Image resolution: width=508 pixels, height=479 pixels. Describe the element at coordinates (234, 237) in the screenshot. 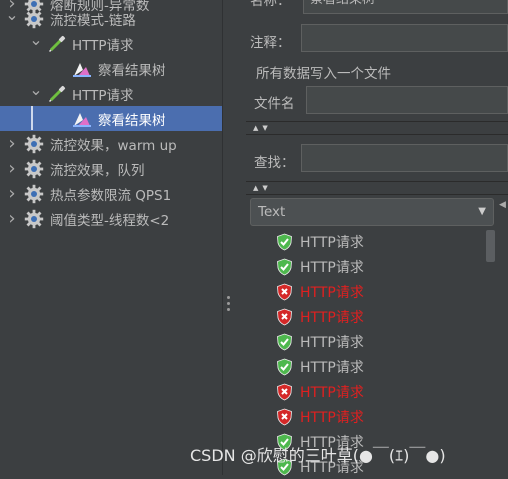

I see `split-pane-divider` at that location.